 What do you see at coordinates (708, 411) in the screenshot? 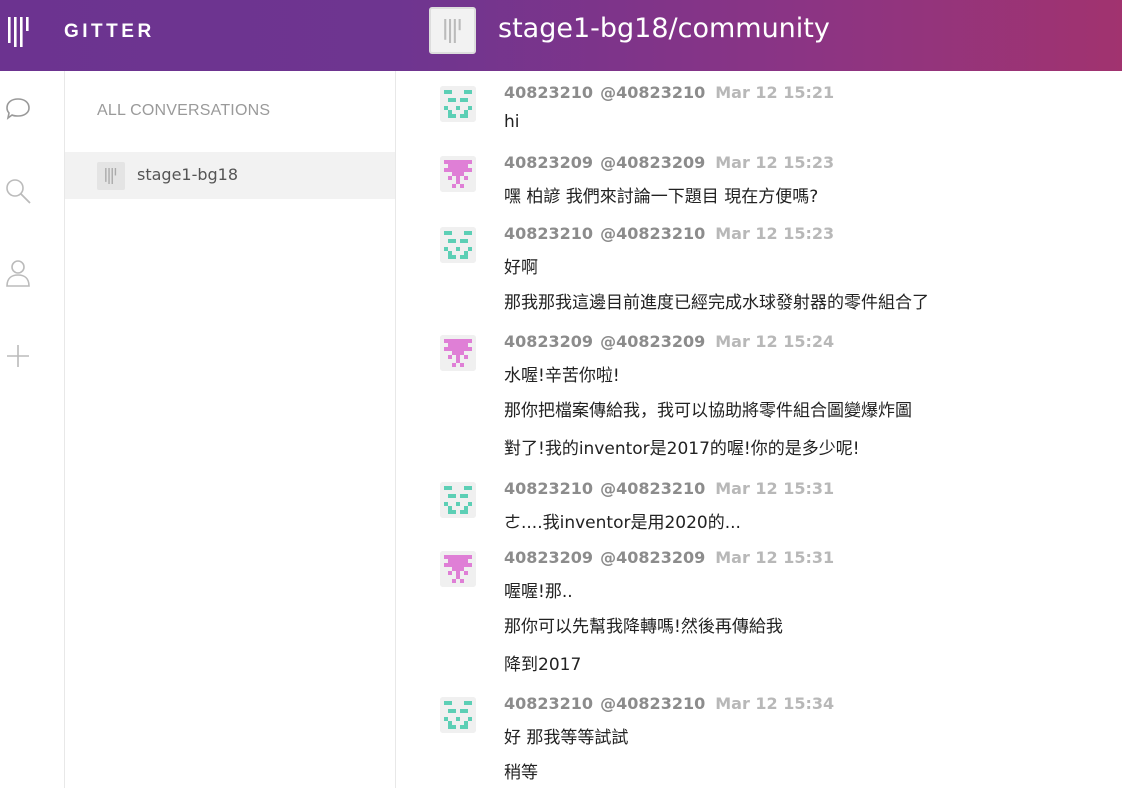
I see `message-text: 那你把檔案傳給我，我可以協助將零件組合圖變爆炸圖` at bounding box center [708, 411].